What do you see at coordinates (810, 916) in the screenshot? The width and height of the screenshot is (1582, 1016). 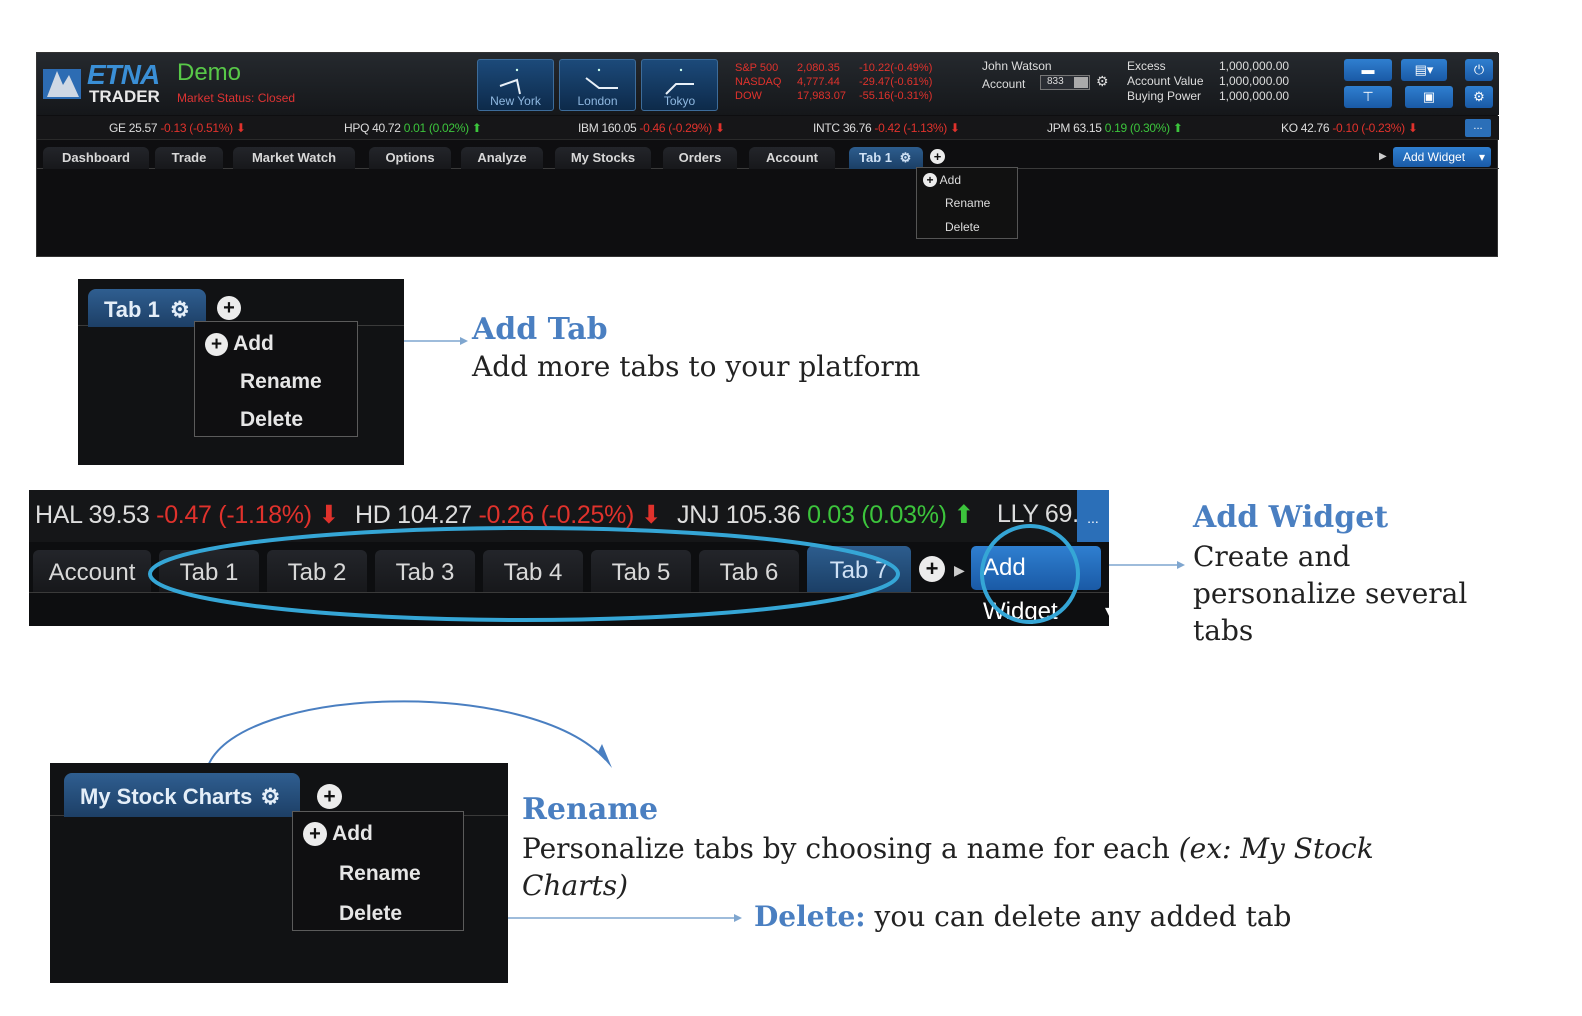 I see `delete-heading: Delete:` at bounding box center [810, 916].